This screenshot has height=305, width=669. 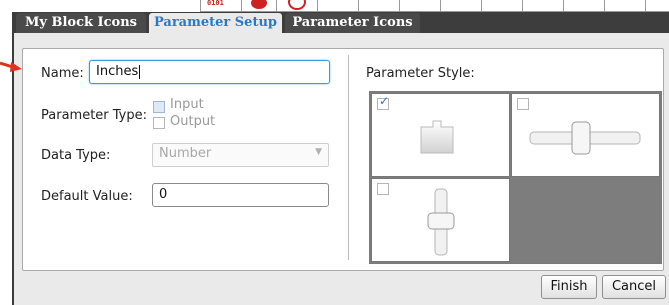 What do you see at coordinates (420, 73) in the screenshot?
I see `parameter-style-label: Parameter Style:` at bounding box center [420, 73].